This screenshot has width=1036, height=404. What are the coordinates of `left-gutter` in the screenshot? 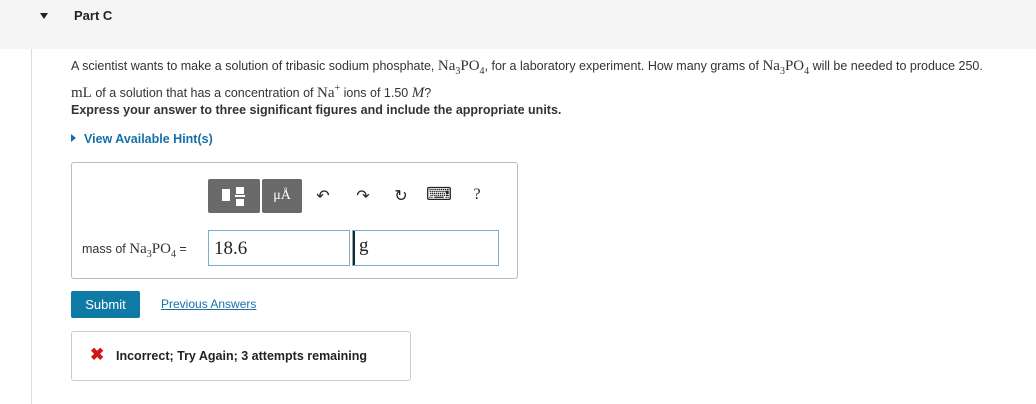 It's located at (16, 226).